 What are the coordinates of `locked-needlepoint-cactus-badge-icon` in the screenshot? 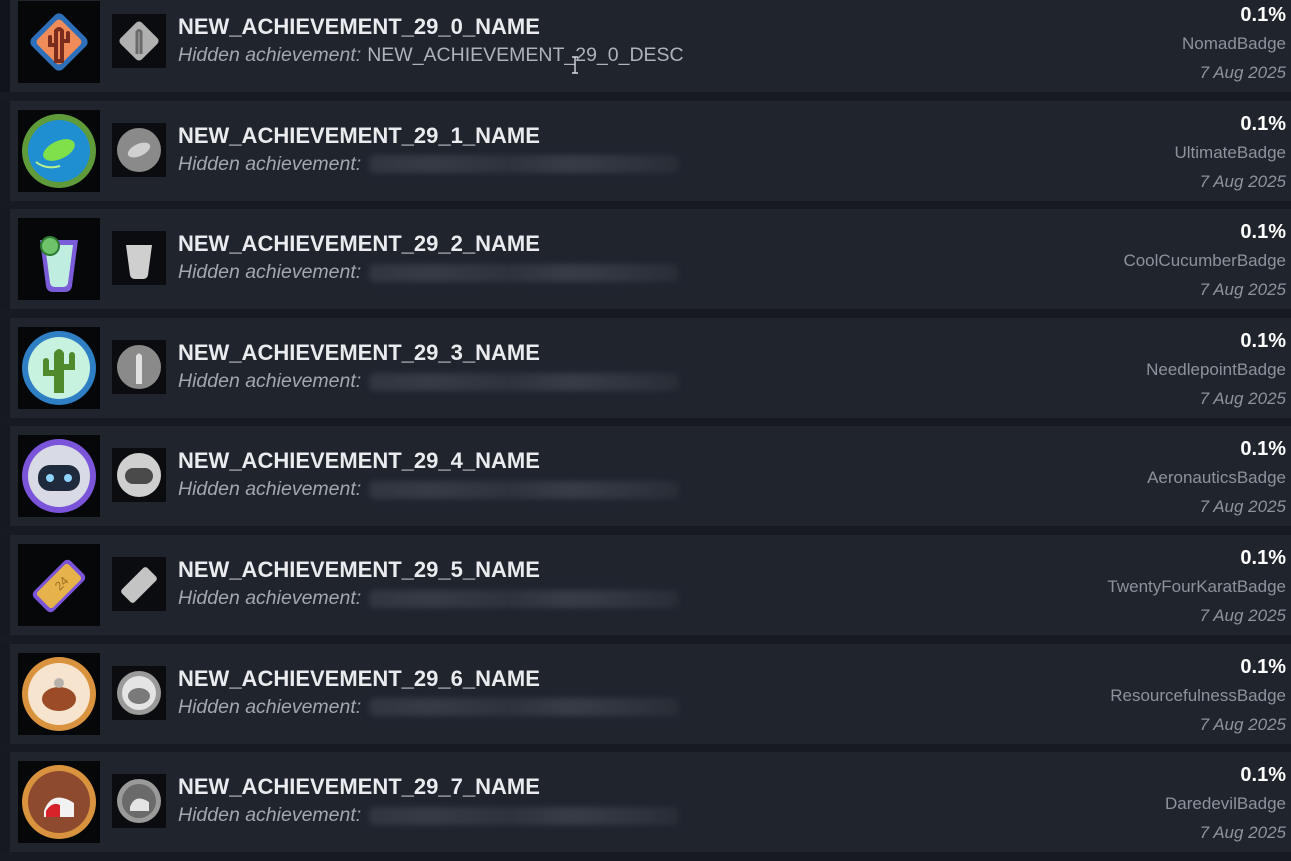 It's located at (139, 366).